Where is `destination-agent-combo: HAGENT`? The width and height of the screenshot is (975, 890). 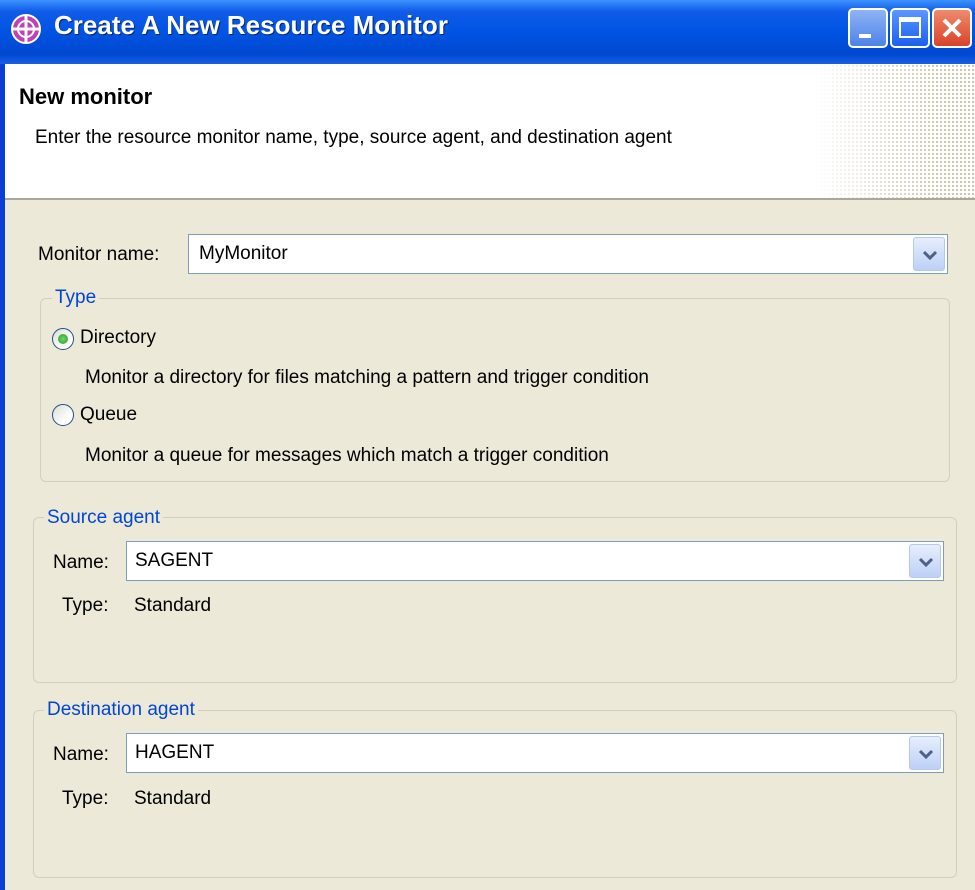 destination-agent-combo: HAGENT is located at coordinates (535, 753).